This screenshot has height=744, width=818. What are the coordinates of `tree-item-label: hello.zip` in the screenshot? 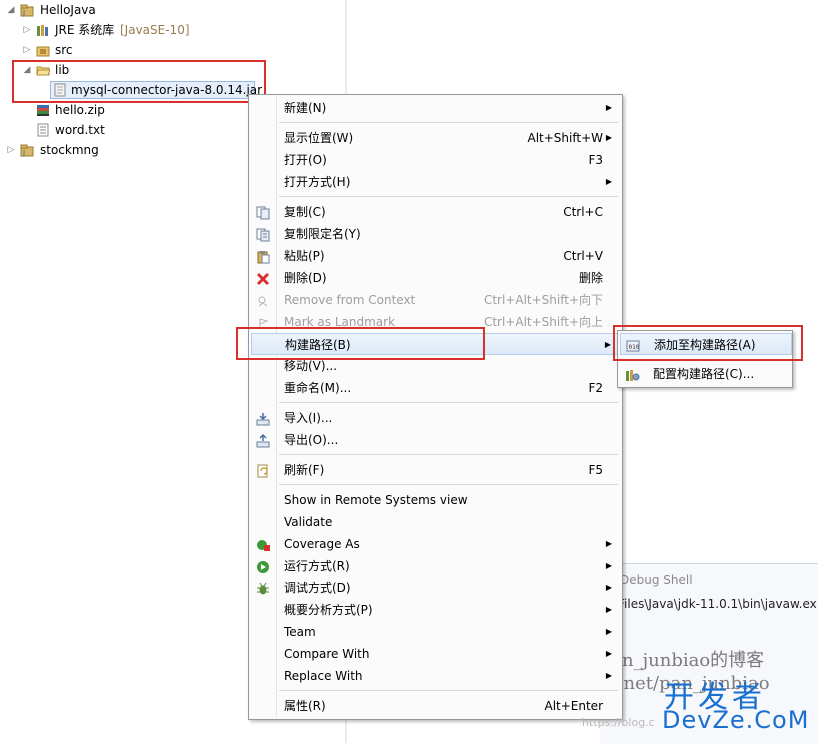 It's located at (80, 110).